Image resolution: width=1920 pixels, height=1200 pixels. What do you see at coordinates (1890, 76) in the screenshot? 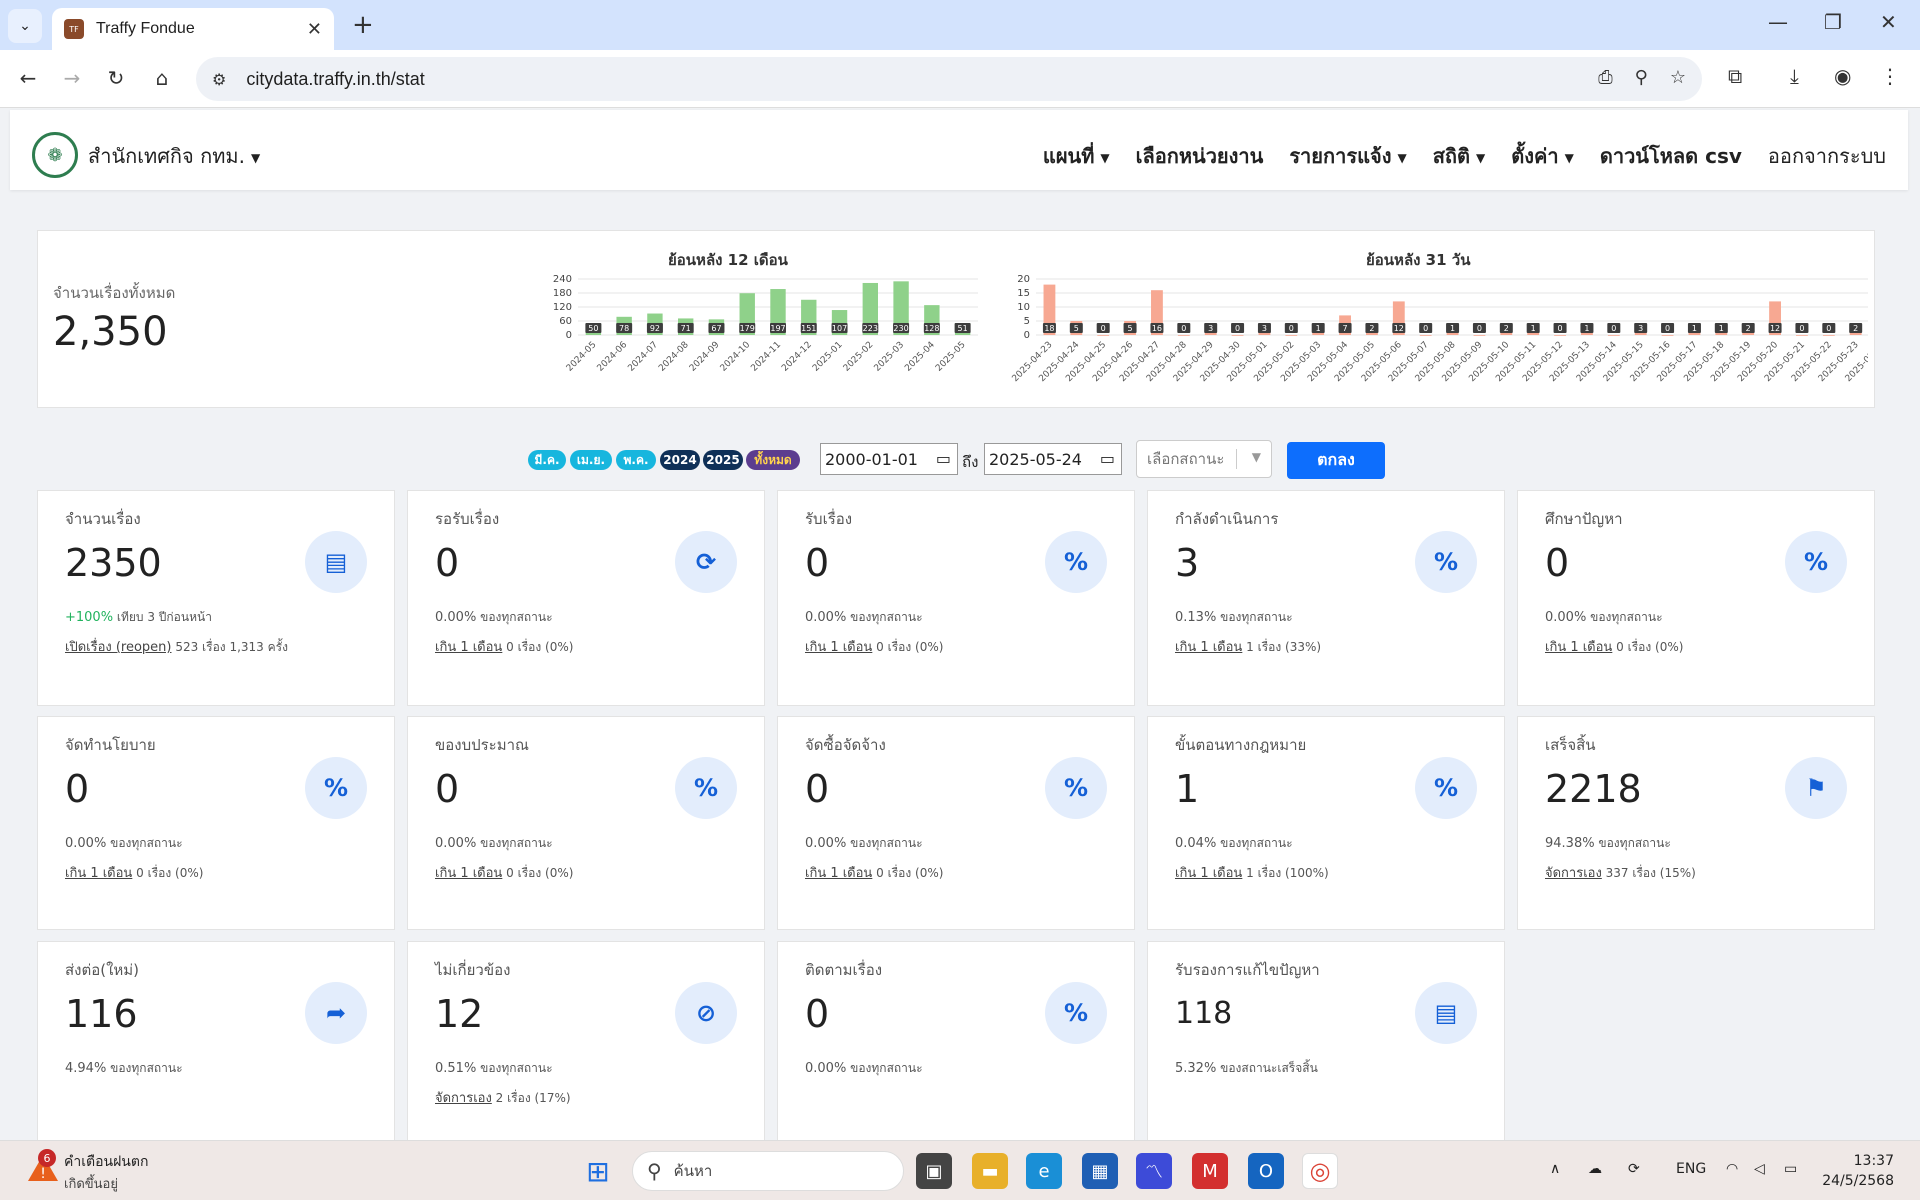
I see `browser-menu-kebab-icon: ⋮` at bounding box center [1890, 76].